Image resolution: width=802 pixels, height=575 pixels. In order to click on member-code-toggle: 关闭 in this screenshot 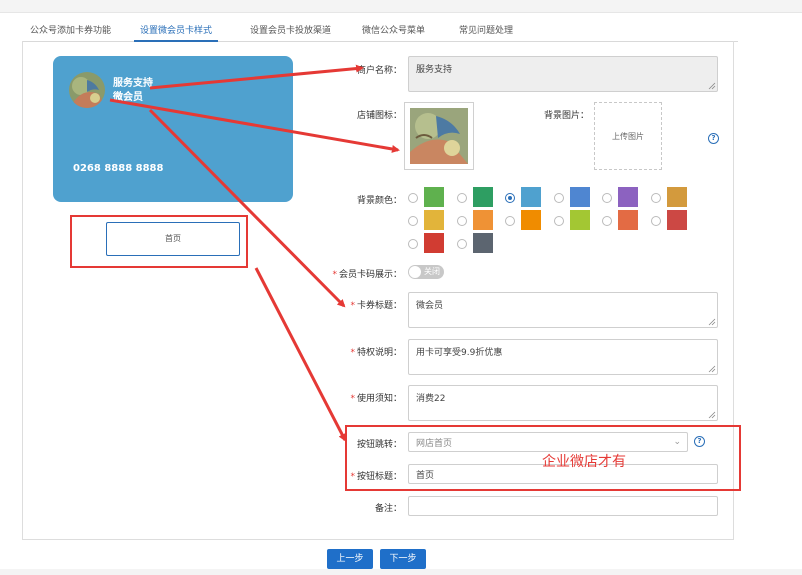, I will do `click(426, 272)`.